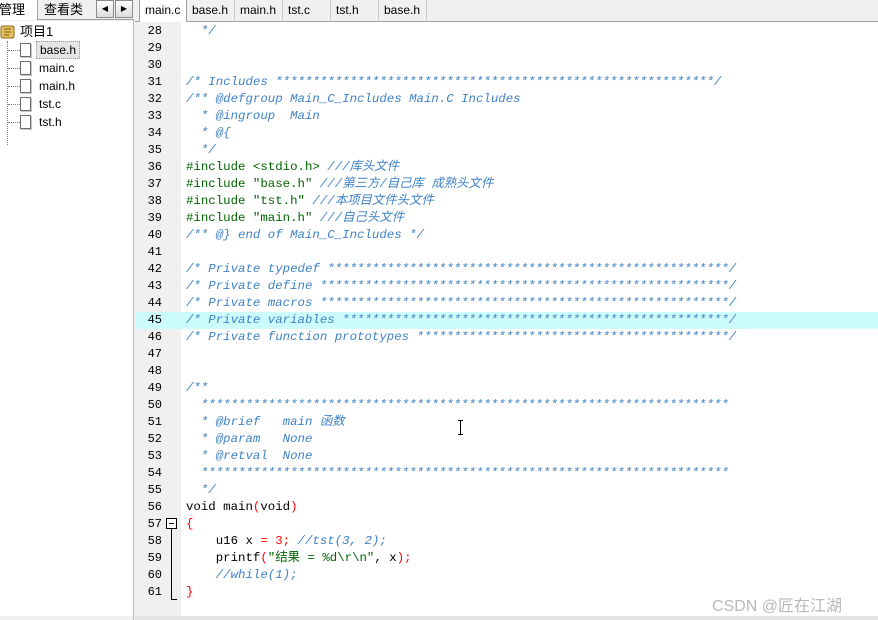 This screenshot has width=878, height=620. What do you see at coordinates (189, 524) in the screenshot?
I see `code-text: {` at bounding box center [189, 524].